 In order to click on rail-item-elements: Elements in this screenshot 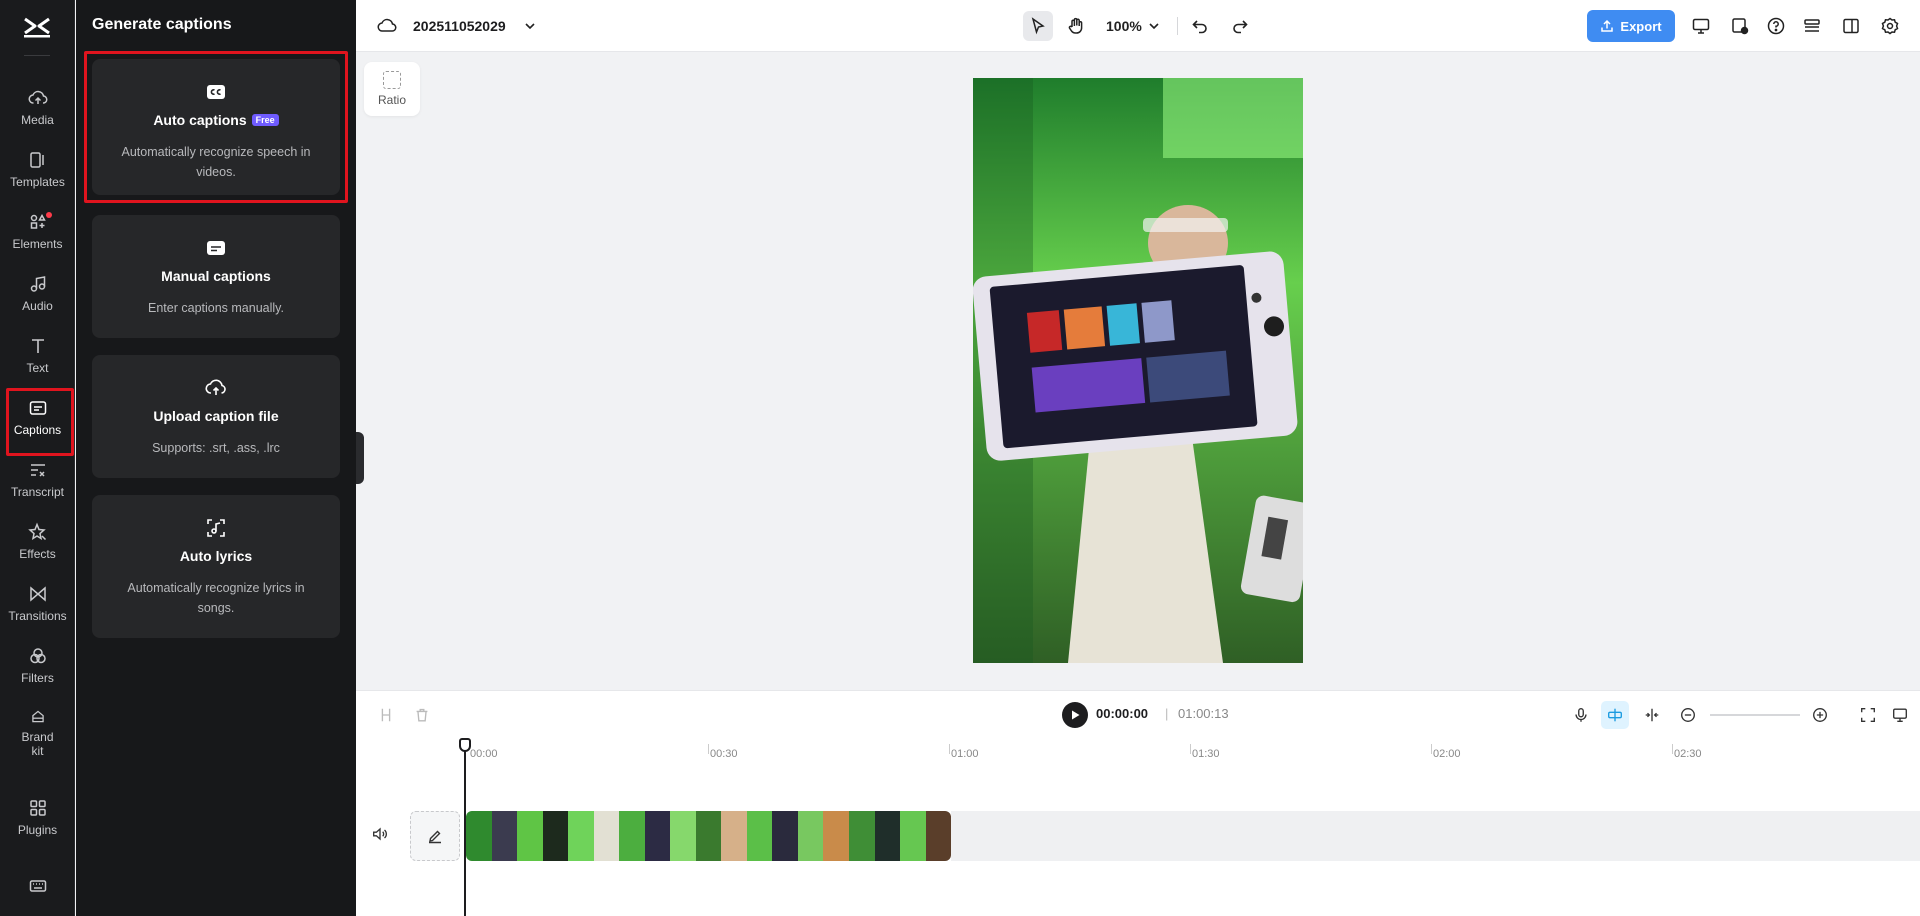, I will do `click(37, 233)`.